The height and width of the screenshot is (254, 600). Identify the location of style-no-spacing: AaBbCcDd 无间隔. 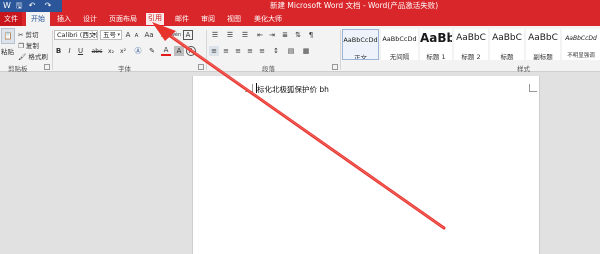
(399, 44).